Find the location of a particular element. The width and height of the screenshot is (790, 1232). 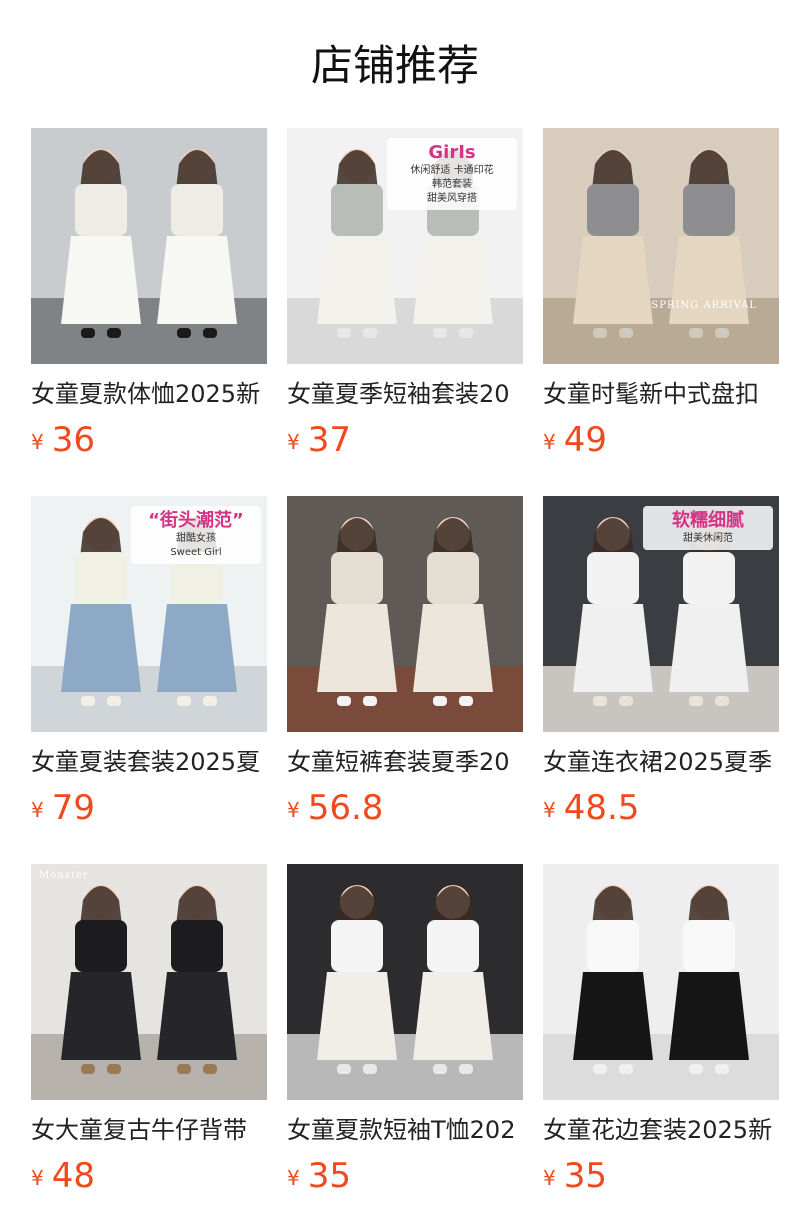

product-price: ¥37 is located at coordinates (405, 443).